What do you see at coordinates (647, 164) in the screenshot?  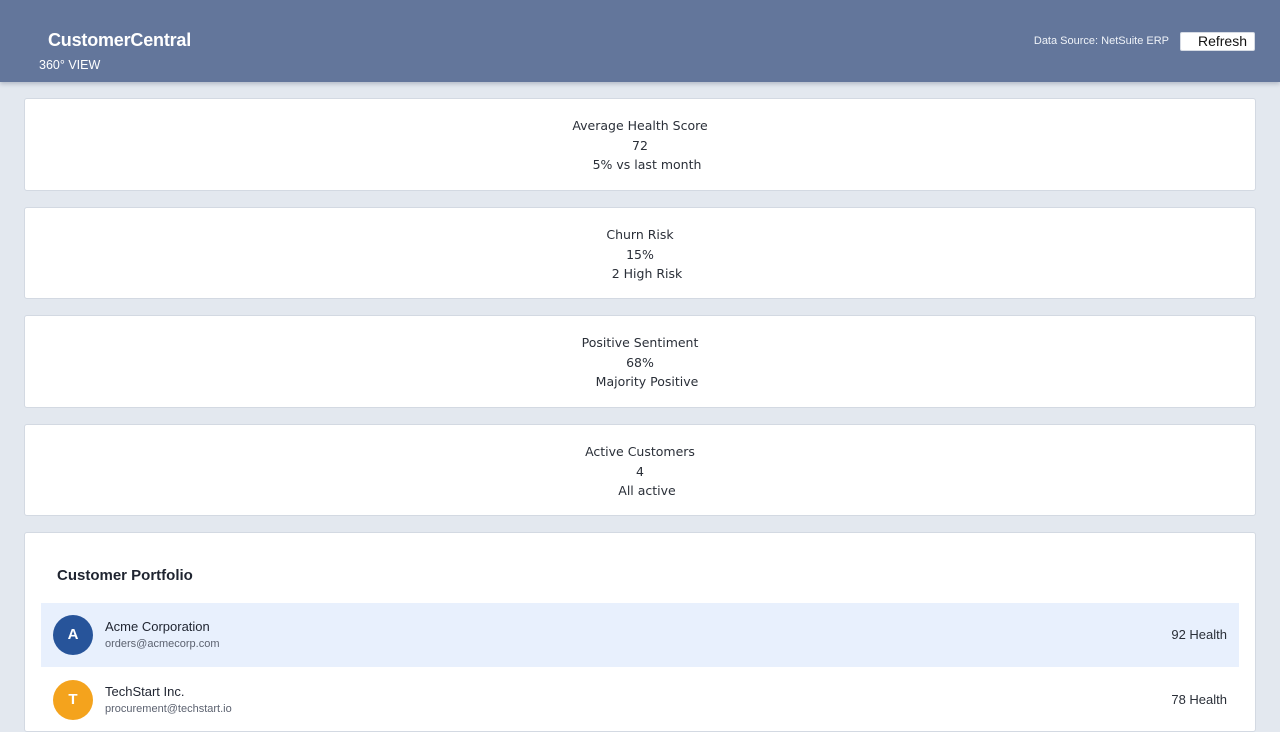 I see `metric-subtext: 5% vs last month` at bounding box center [647, 164].